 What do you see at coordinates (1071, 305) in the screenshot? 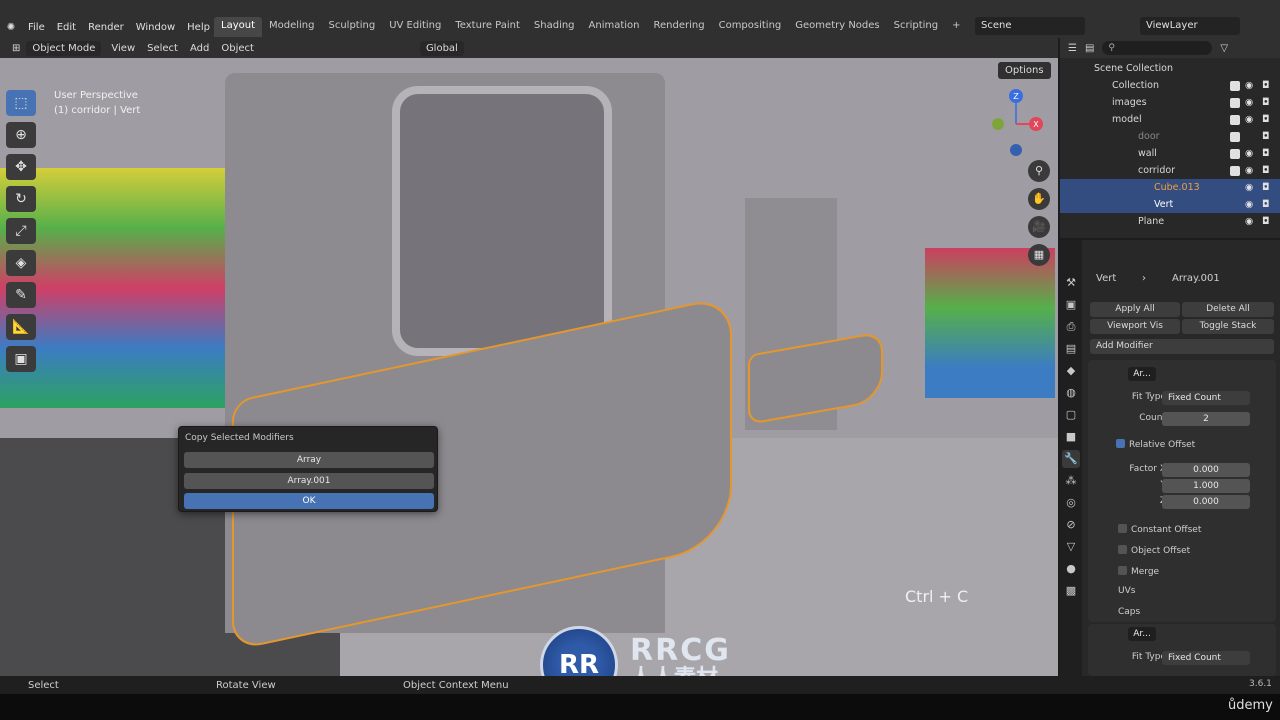
I see `render-tab-icon: ▣` at bounding box center [1071, 305].